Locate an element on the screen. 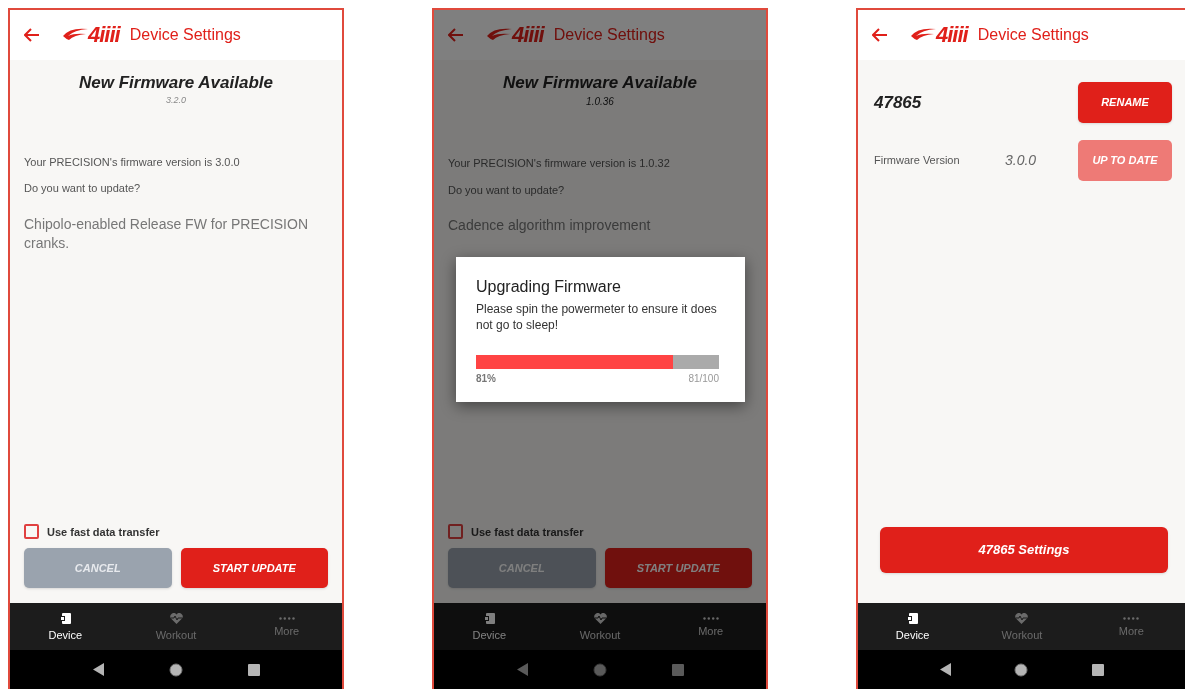 This screenshot has height=689, width=1185. firmware-version: 3.0.0 is located at coordinates (1021, 160).